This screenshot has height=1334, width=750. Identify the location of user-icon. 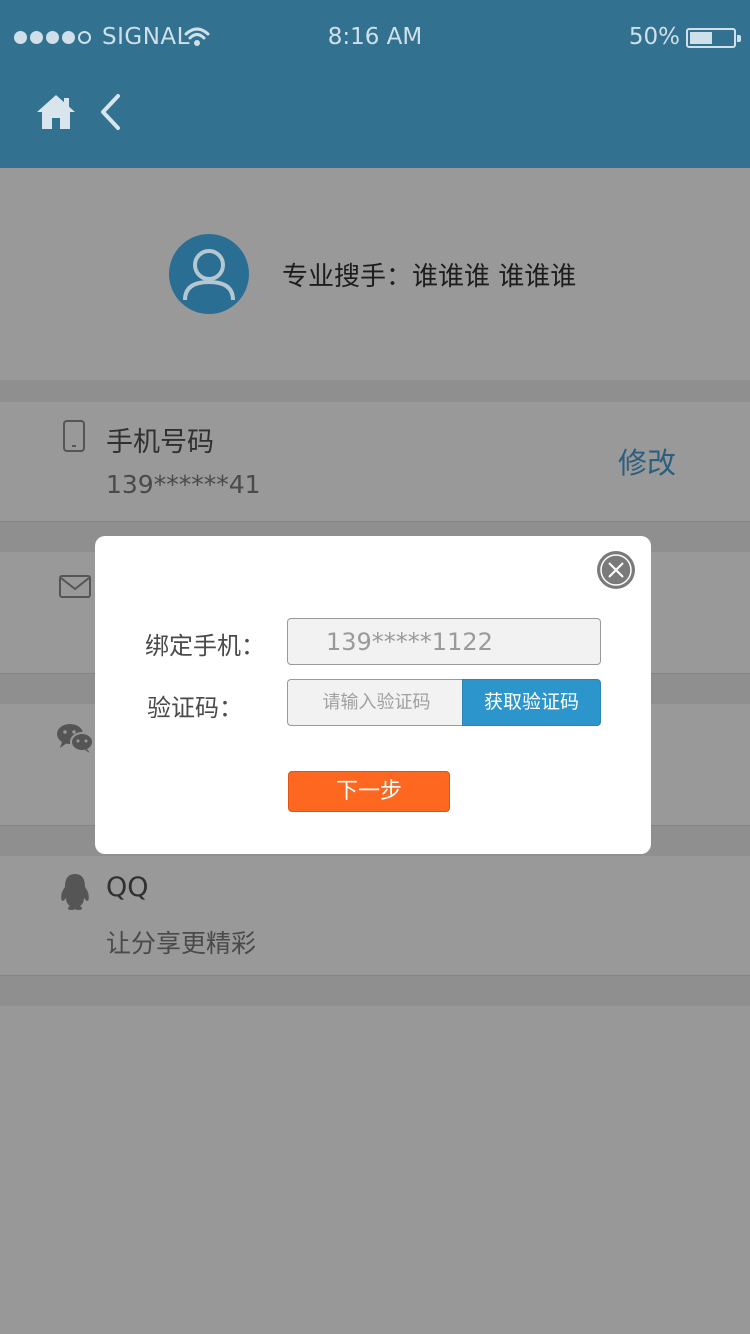
(209, 275).